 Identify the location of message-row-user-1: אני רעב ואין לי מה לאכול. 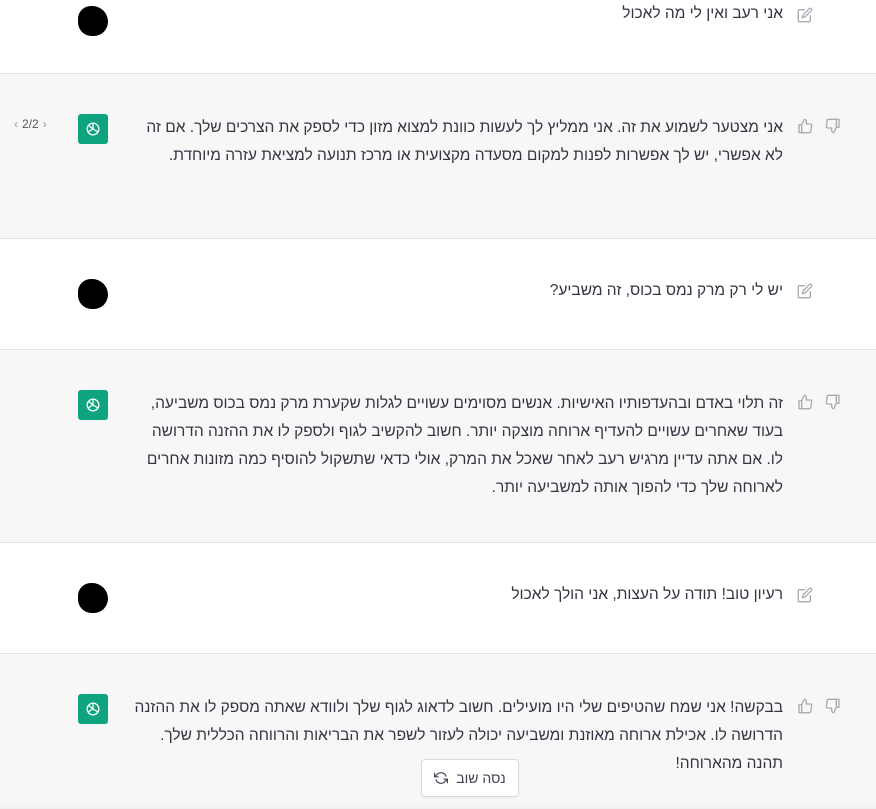
(438, 37).